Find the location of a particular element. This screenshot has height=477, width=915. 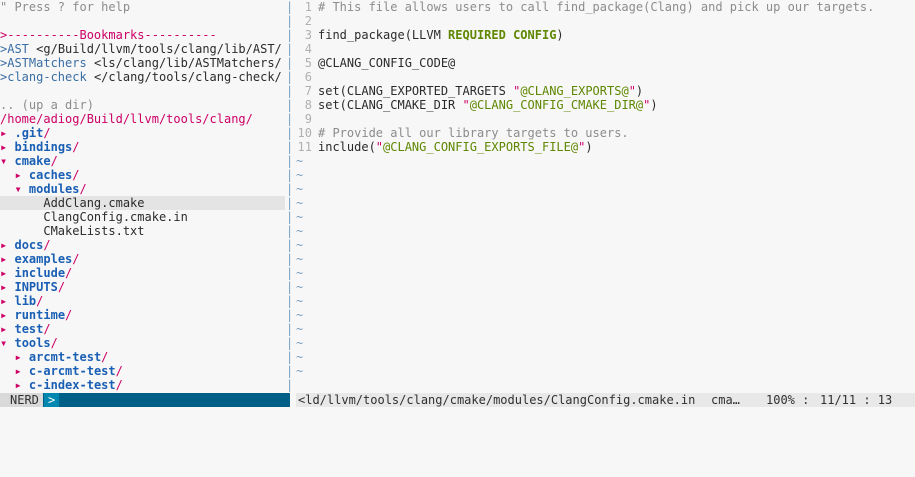

tree-dir-item: ▾ cmake/ is located at coordinates (142, 161).